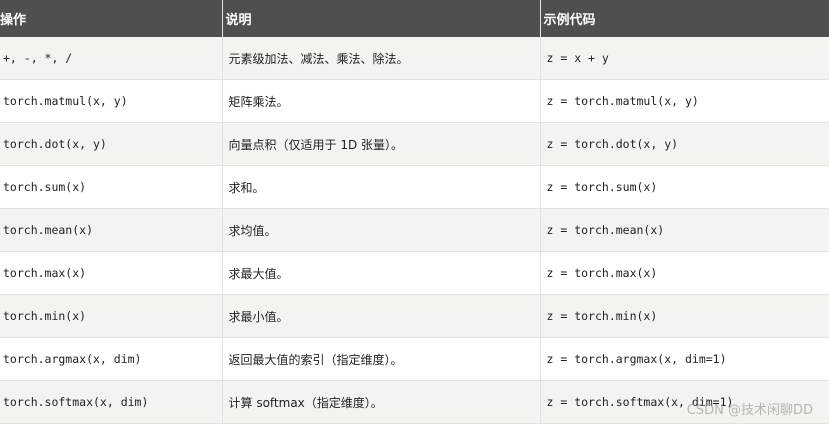 The image size is (829, 426). Describe the element at coordinates (111, 101) in the screenshot. I see `operation-cell: torch.matmul(x, y)` at that location.